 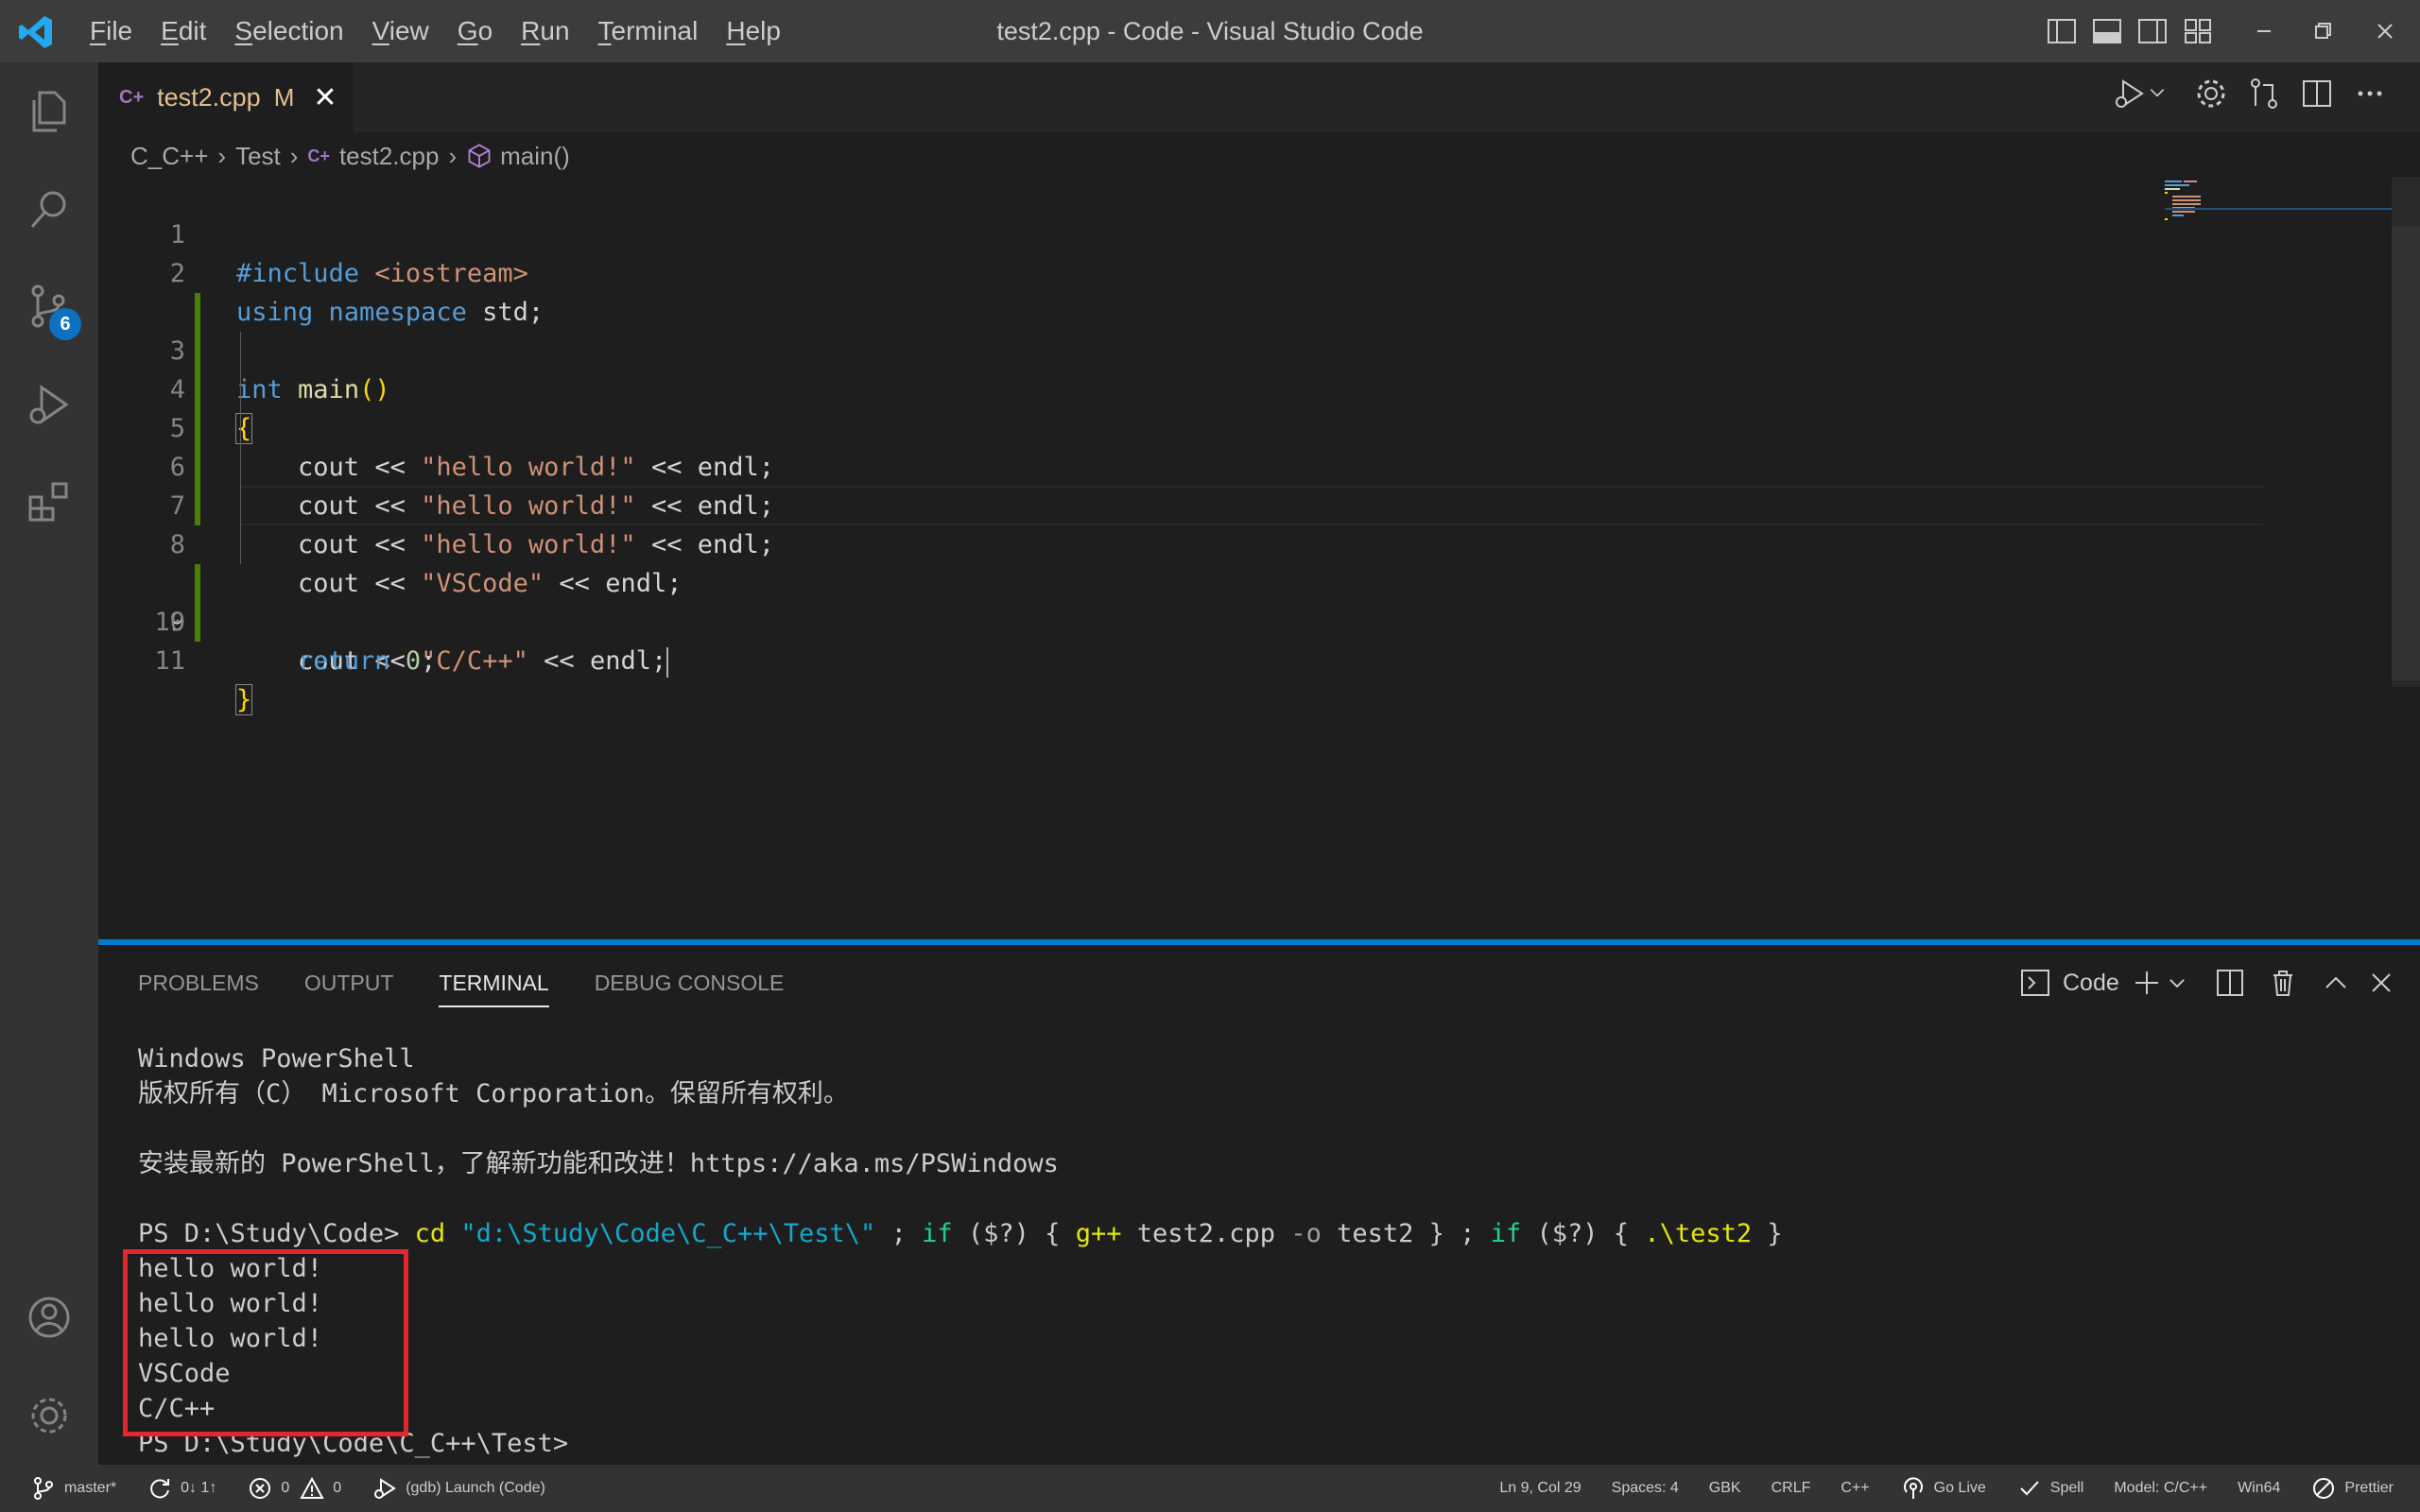 What do you see at coordinates (294, 1488) in the screenshot?
I see `problems-status: 0 0` at bounding box center [294, 1488].